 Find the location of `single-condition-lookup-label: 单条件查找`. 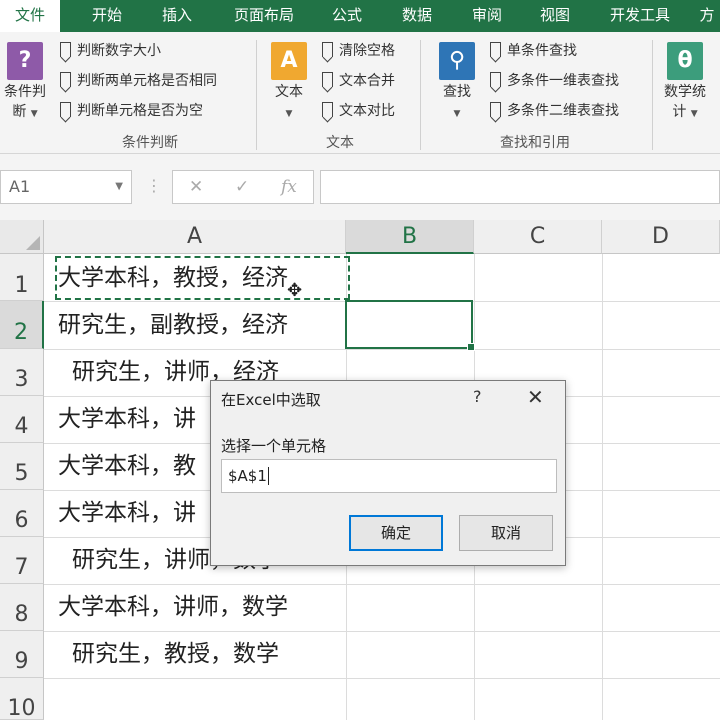

single-condition-lookup-label: 单条件查找 is located at coordinates (542, 51).